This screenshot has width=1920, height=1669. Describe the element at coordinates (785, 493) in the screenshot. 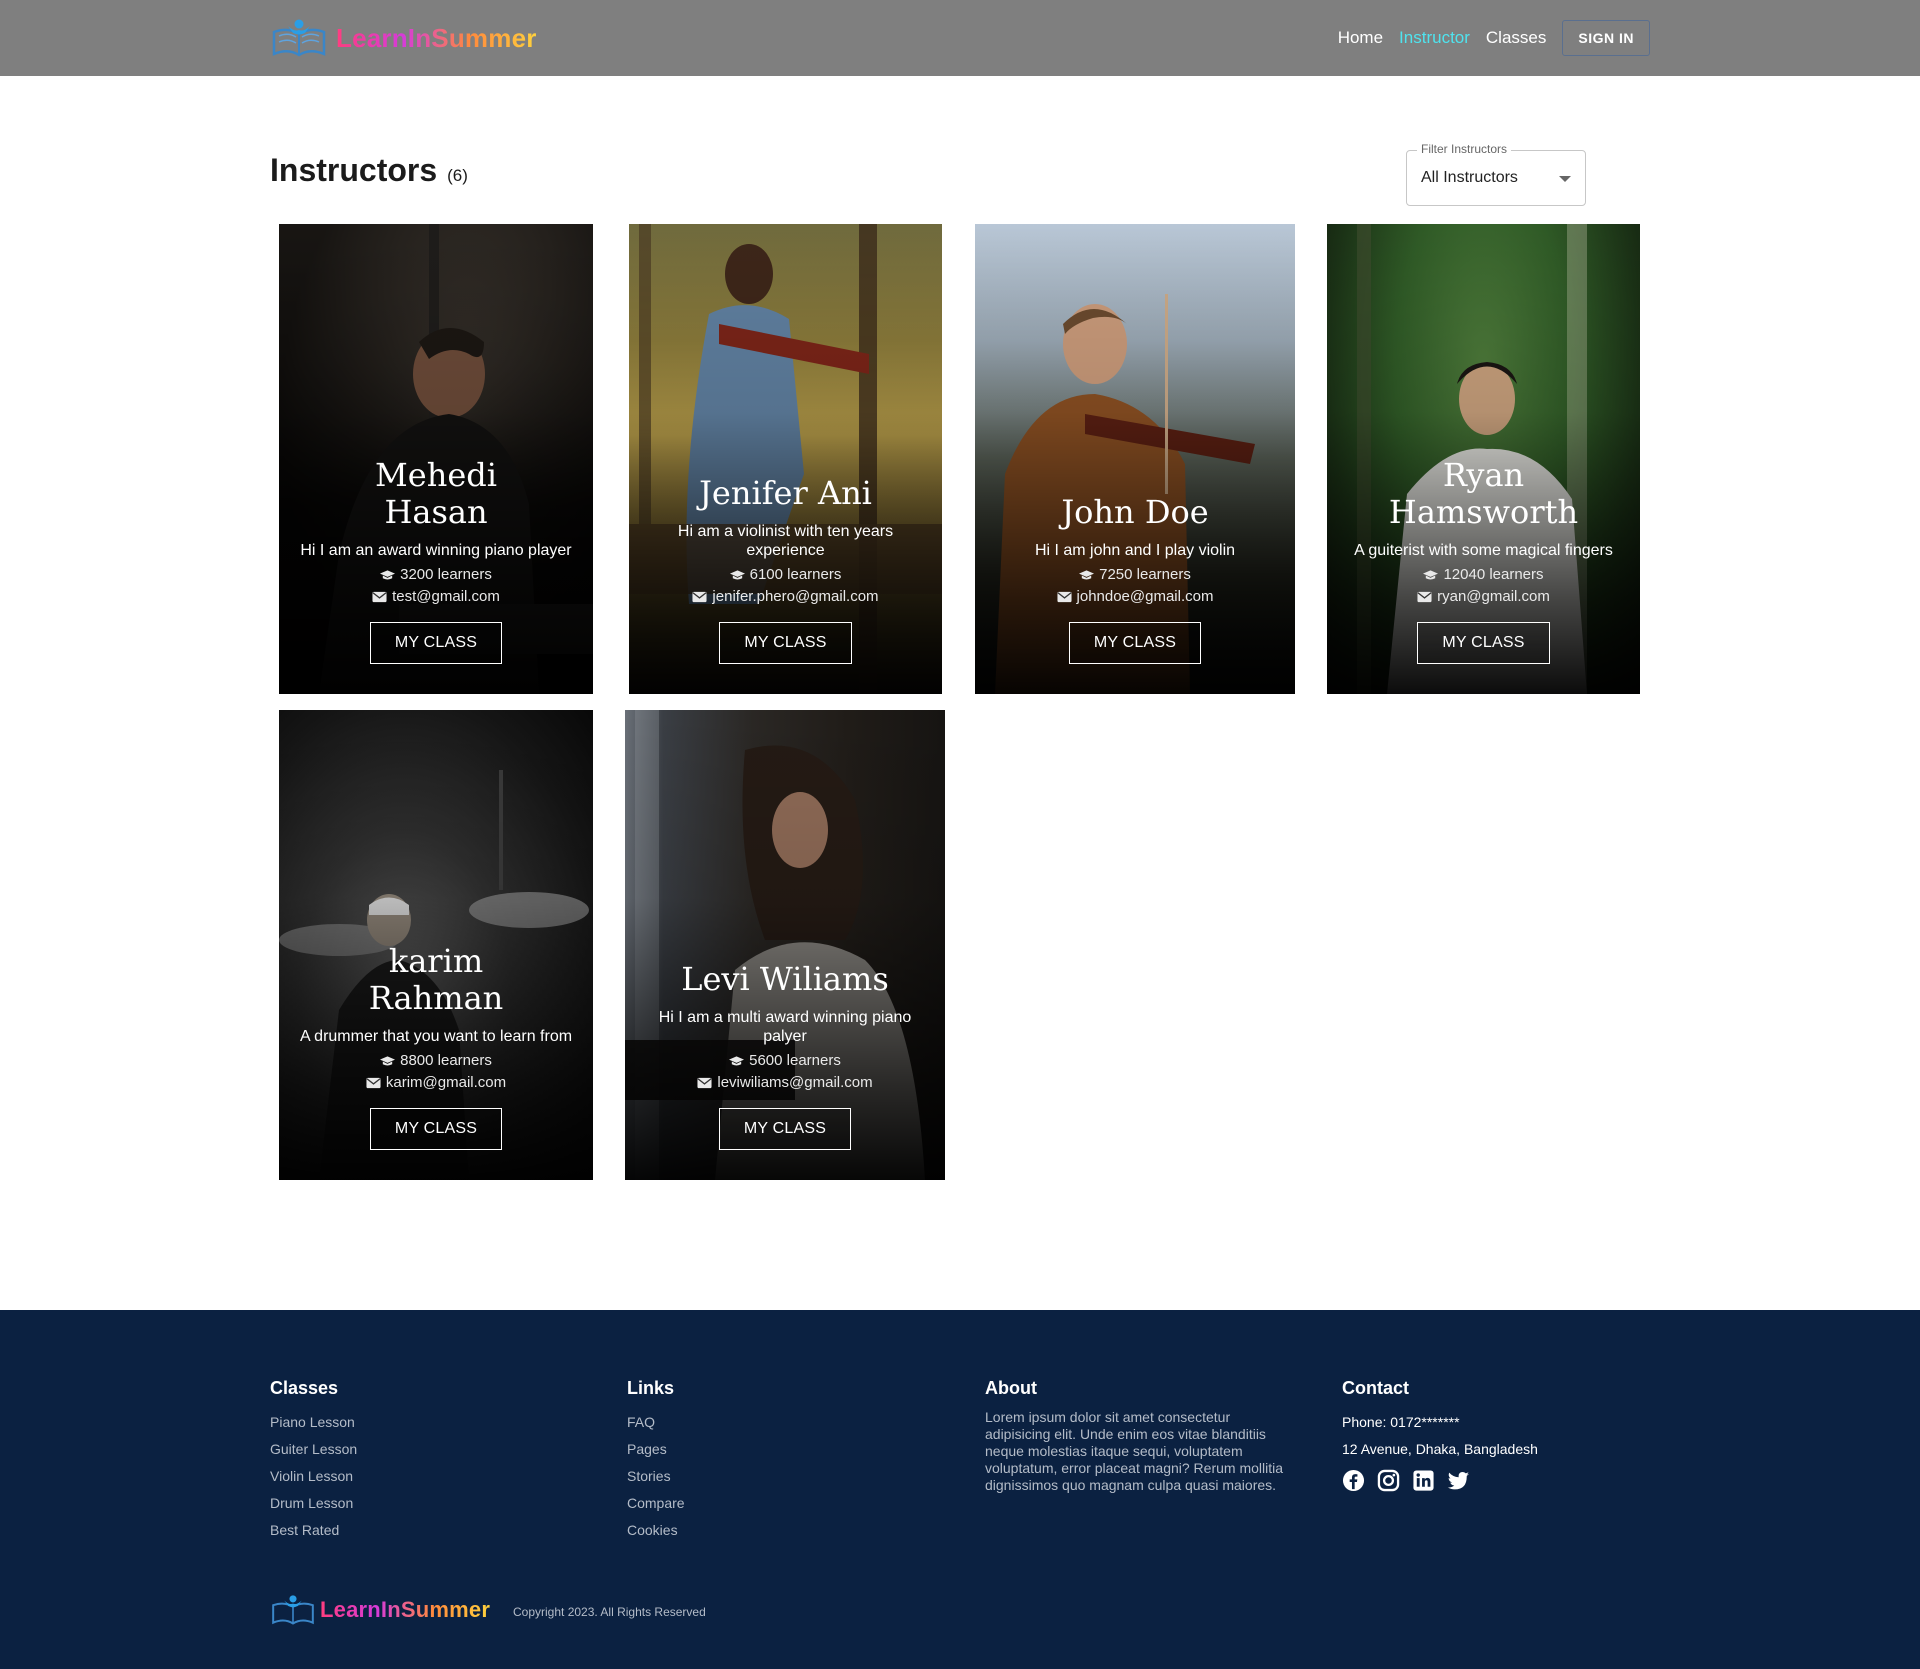

I see `instructor-name: Jenifer Ani` at that location.